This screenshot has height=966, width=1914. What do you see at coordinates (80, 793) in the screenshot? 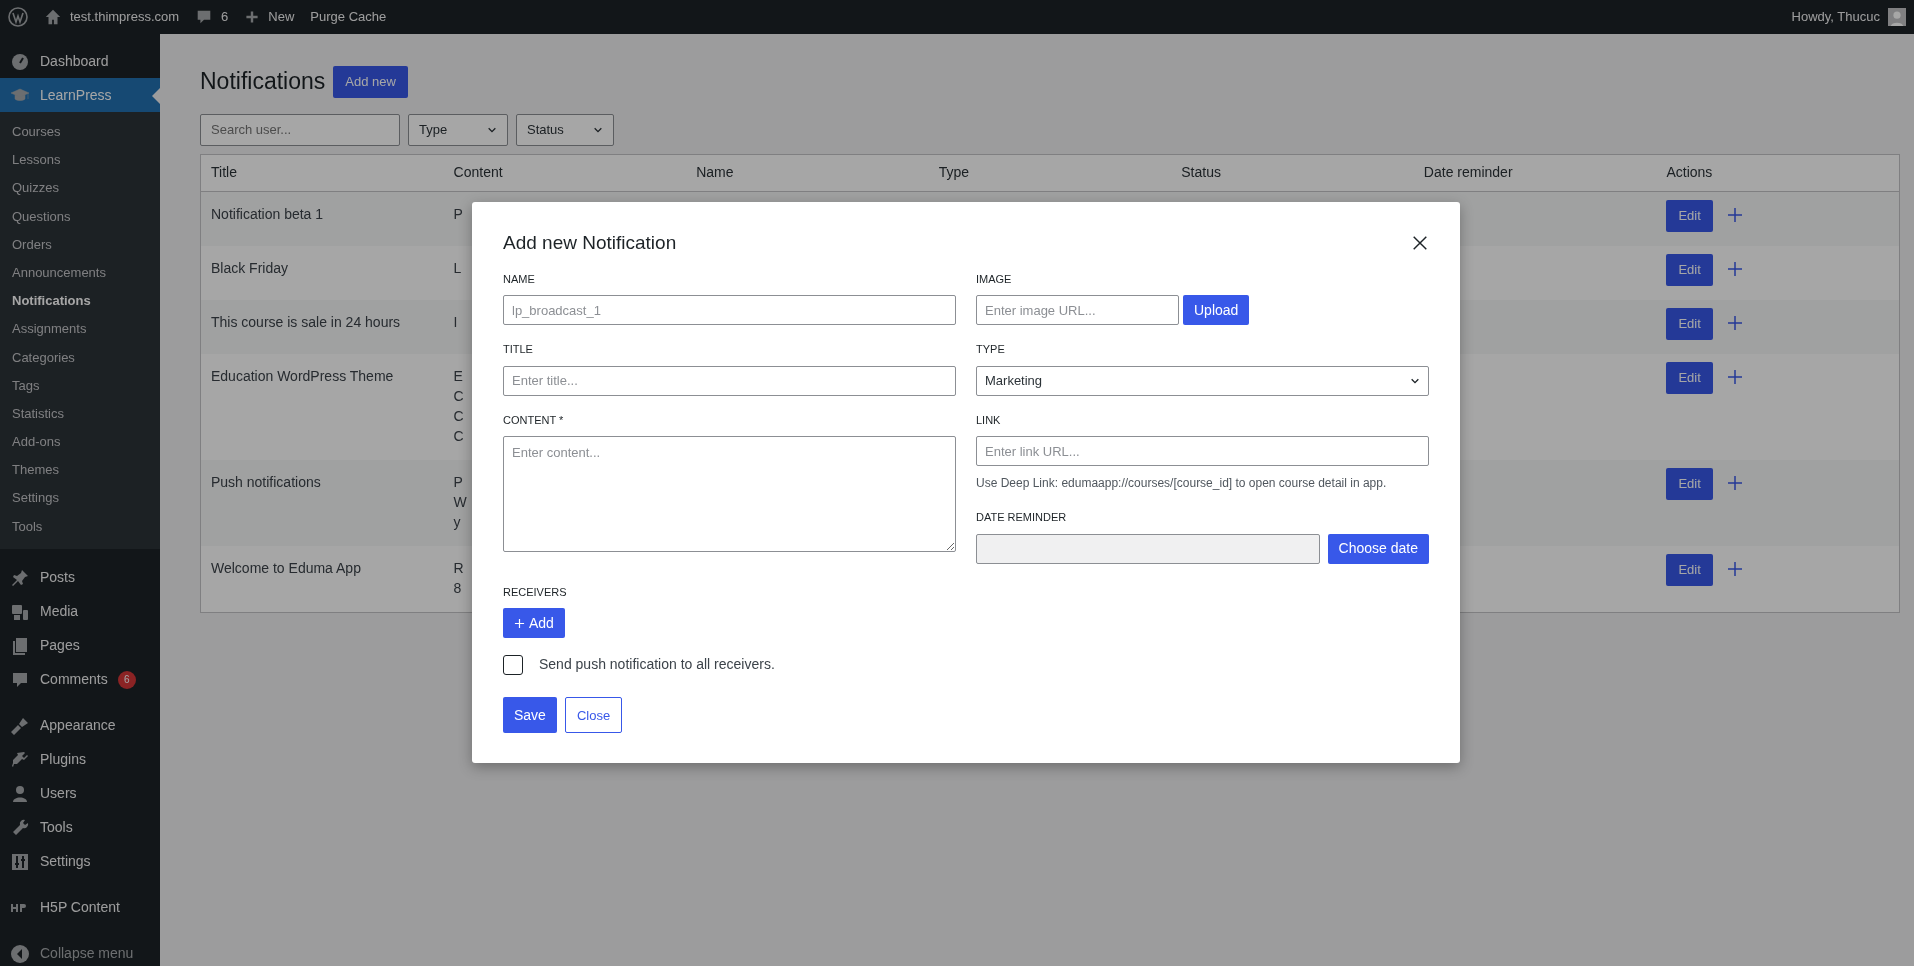
I see `sidebar-item: Users` at bounding box center [80, 793].